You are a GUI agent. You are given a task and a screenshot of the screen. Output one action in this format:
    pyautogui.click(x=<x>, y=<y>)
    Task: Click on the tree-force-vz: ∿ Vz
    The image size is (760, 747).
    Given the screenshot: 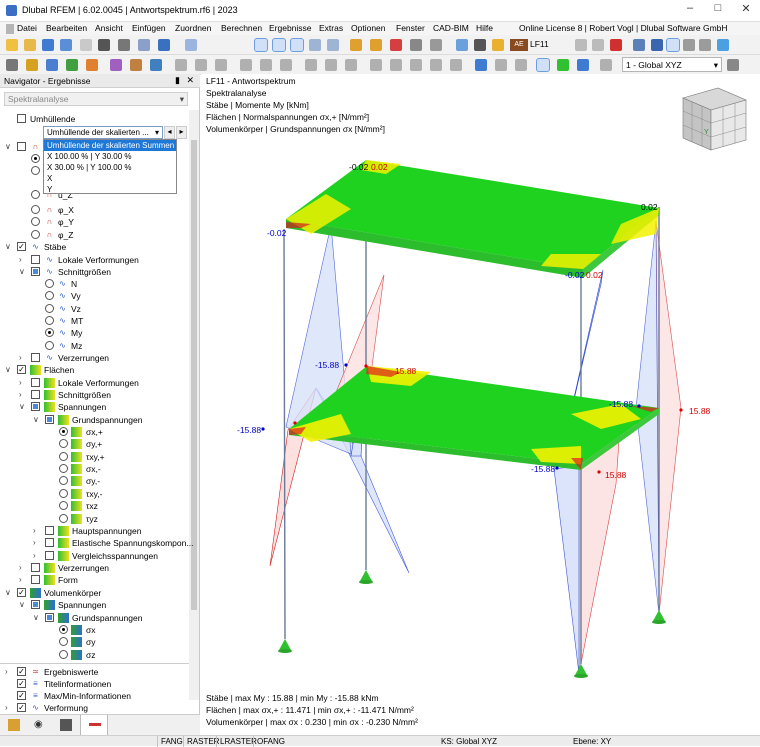 What is the action you would take?
    pyautogui.click(x=94, y=309)
    